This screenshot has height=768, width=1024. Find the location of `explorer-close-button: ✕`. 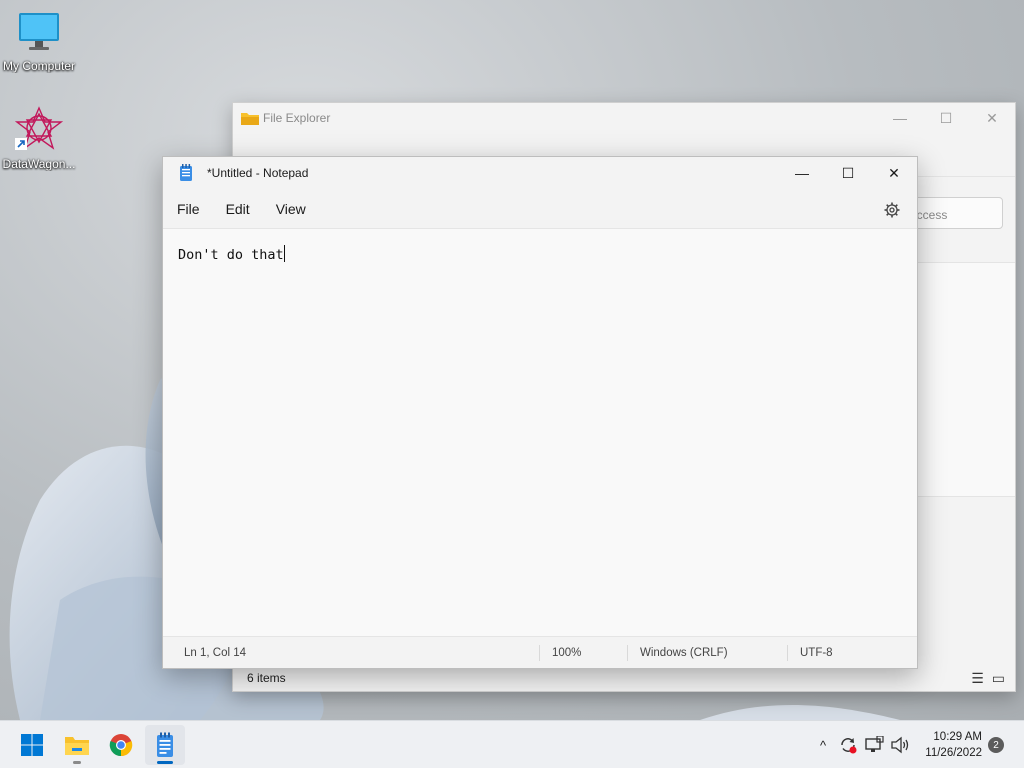

explorer-close-button: ✕ is located at coordinates (992, 118).